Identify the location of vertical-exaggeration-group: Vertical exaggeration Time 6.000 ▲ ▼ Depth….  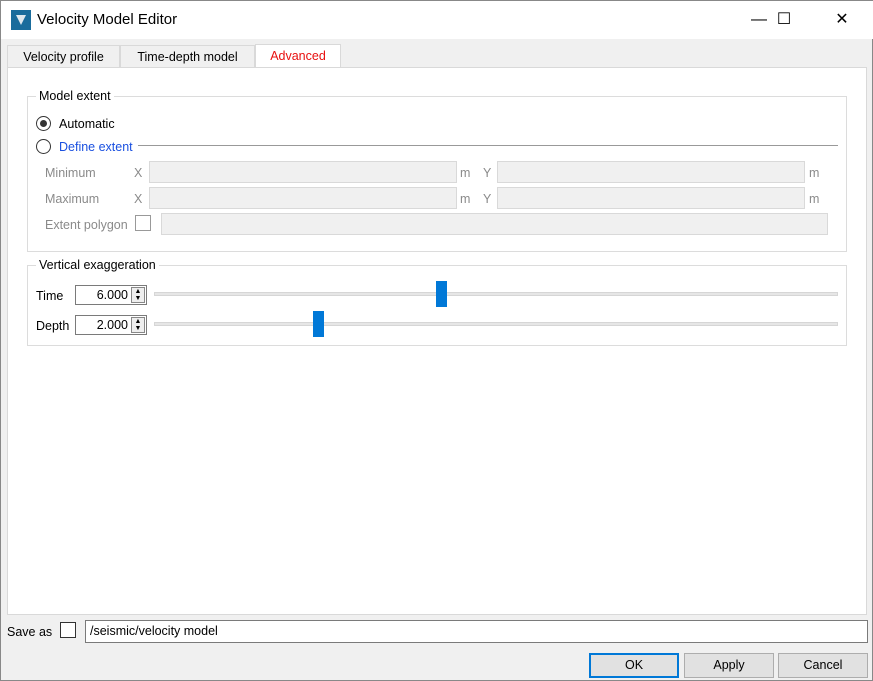
(437, 302).